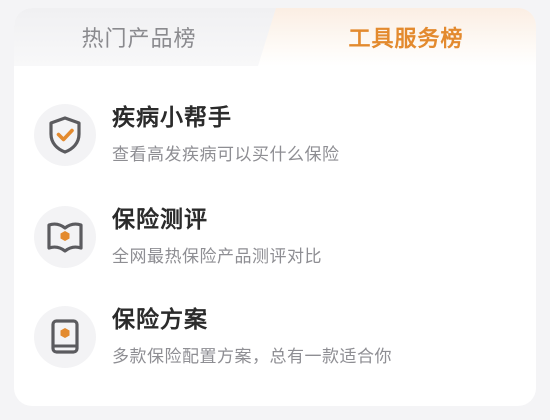 The height and width of the screenshot is (420, 550). Describe the element at coordinates (252, 357) in the screenshot. I see `item-description: 多款保险配置方案，总有一款适合你` at that location.